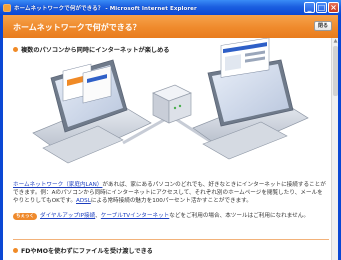  Describe the element at coordinates (309, 7) in the screenshot. I see `minimize-button: _` at that location.